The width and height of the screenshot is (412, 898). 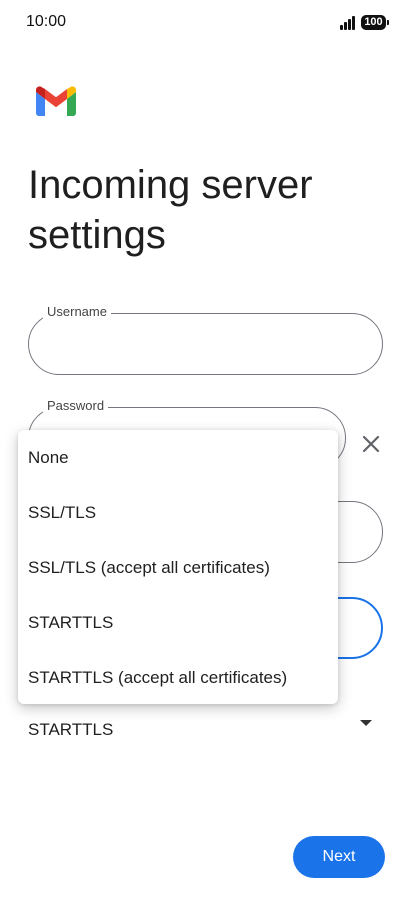 What do you see at coordinates (76, 405) in the screenshot?
I see `password-label: Password` at bounding box center [76, 405].